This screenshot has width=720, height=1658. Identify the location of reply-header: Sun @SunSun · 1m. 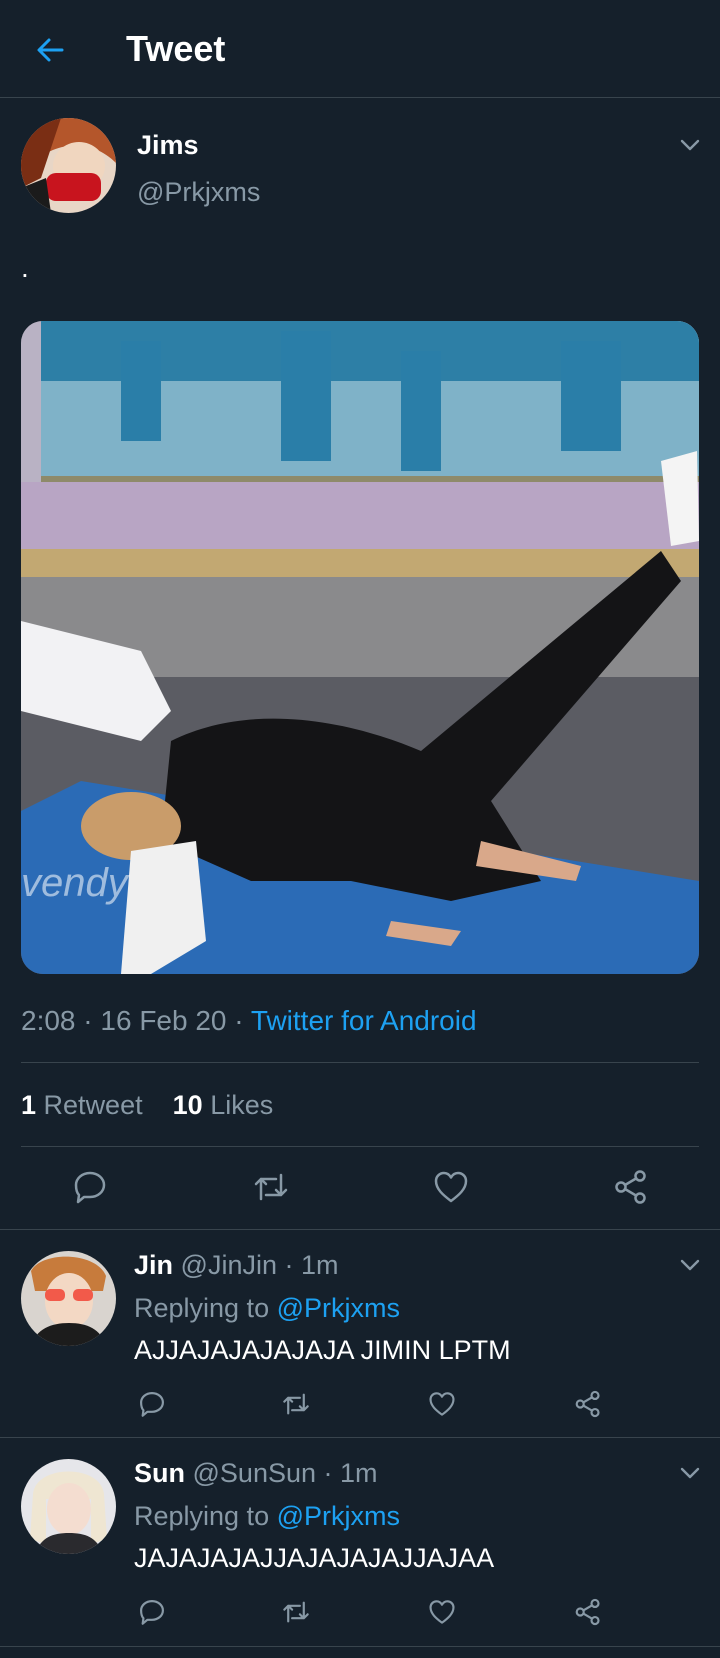
(256, 1473).